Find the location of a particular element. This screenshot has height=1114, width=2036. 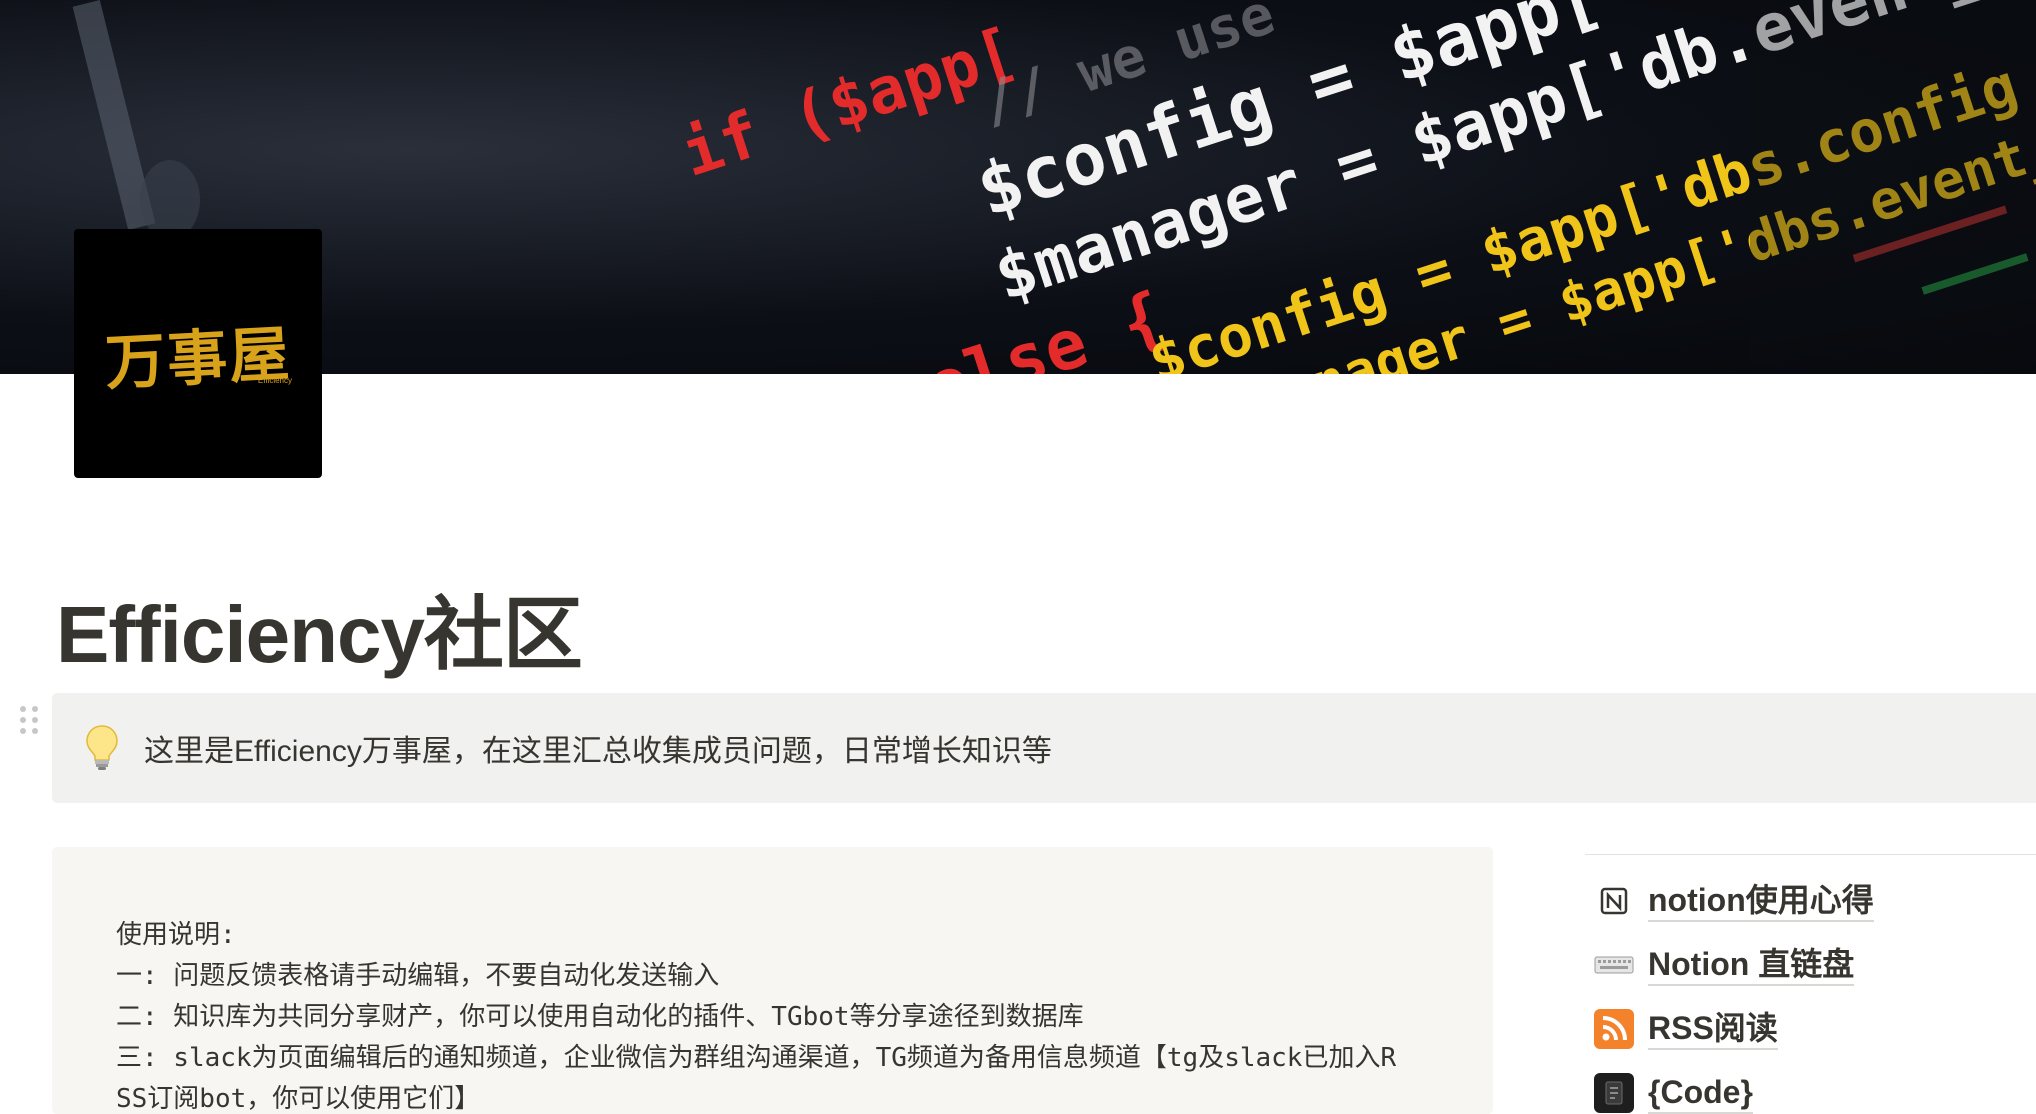

link-code: {Code} is located at coordinates (1673, 1091).